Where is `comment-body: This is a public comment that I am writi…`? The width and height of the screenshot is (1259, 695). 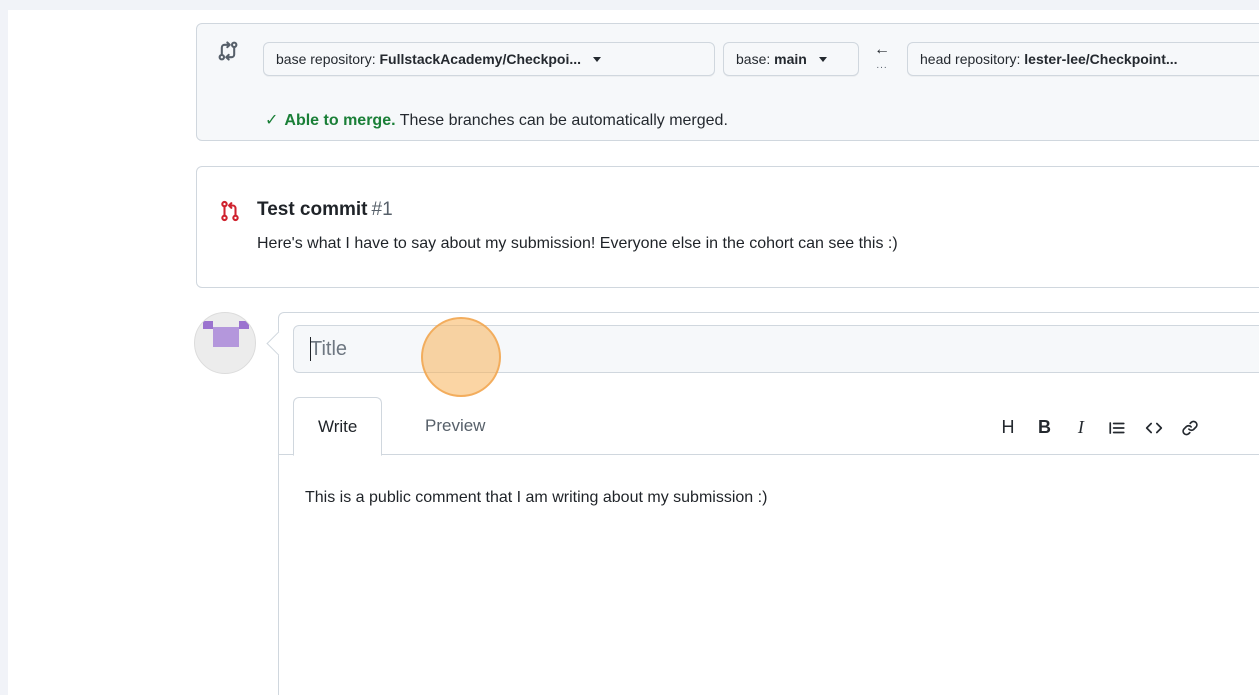
comment-body: This is a public comment that I am writi… is located at coordinates (536, 498).